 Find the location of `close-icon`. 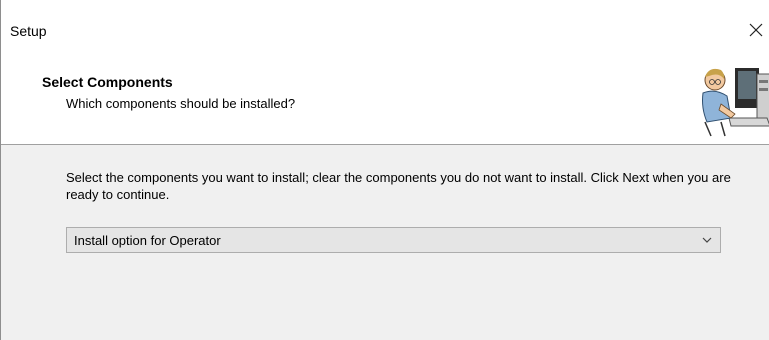

close-icon is located at coordinates (756, 30).